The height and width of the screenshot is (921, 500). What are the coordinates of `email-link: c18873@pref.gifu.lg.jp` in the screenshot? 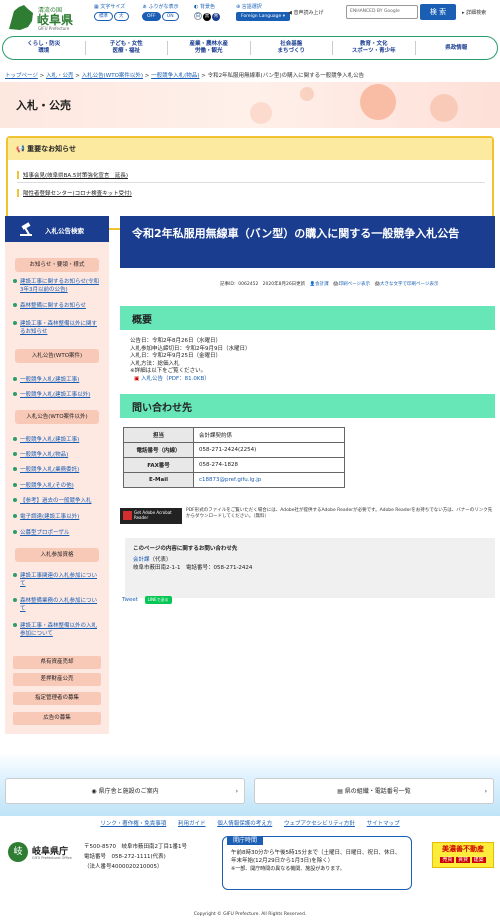 It's located at (230, 480).